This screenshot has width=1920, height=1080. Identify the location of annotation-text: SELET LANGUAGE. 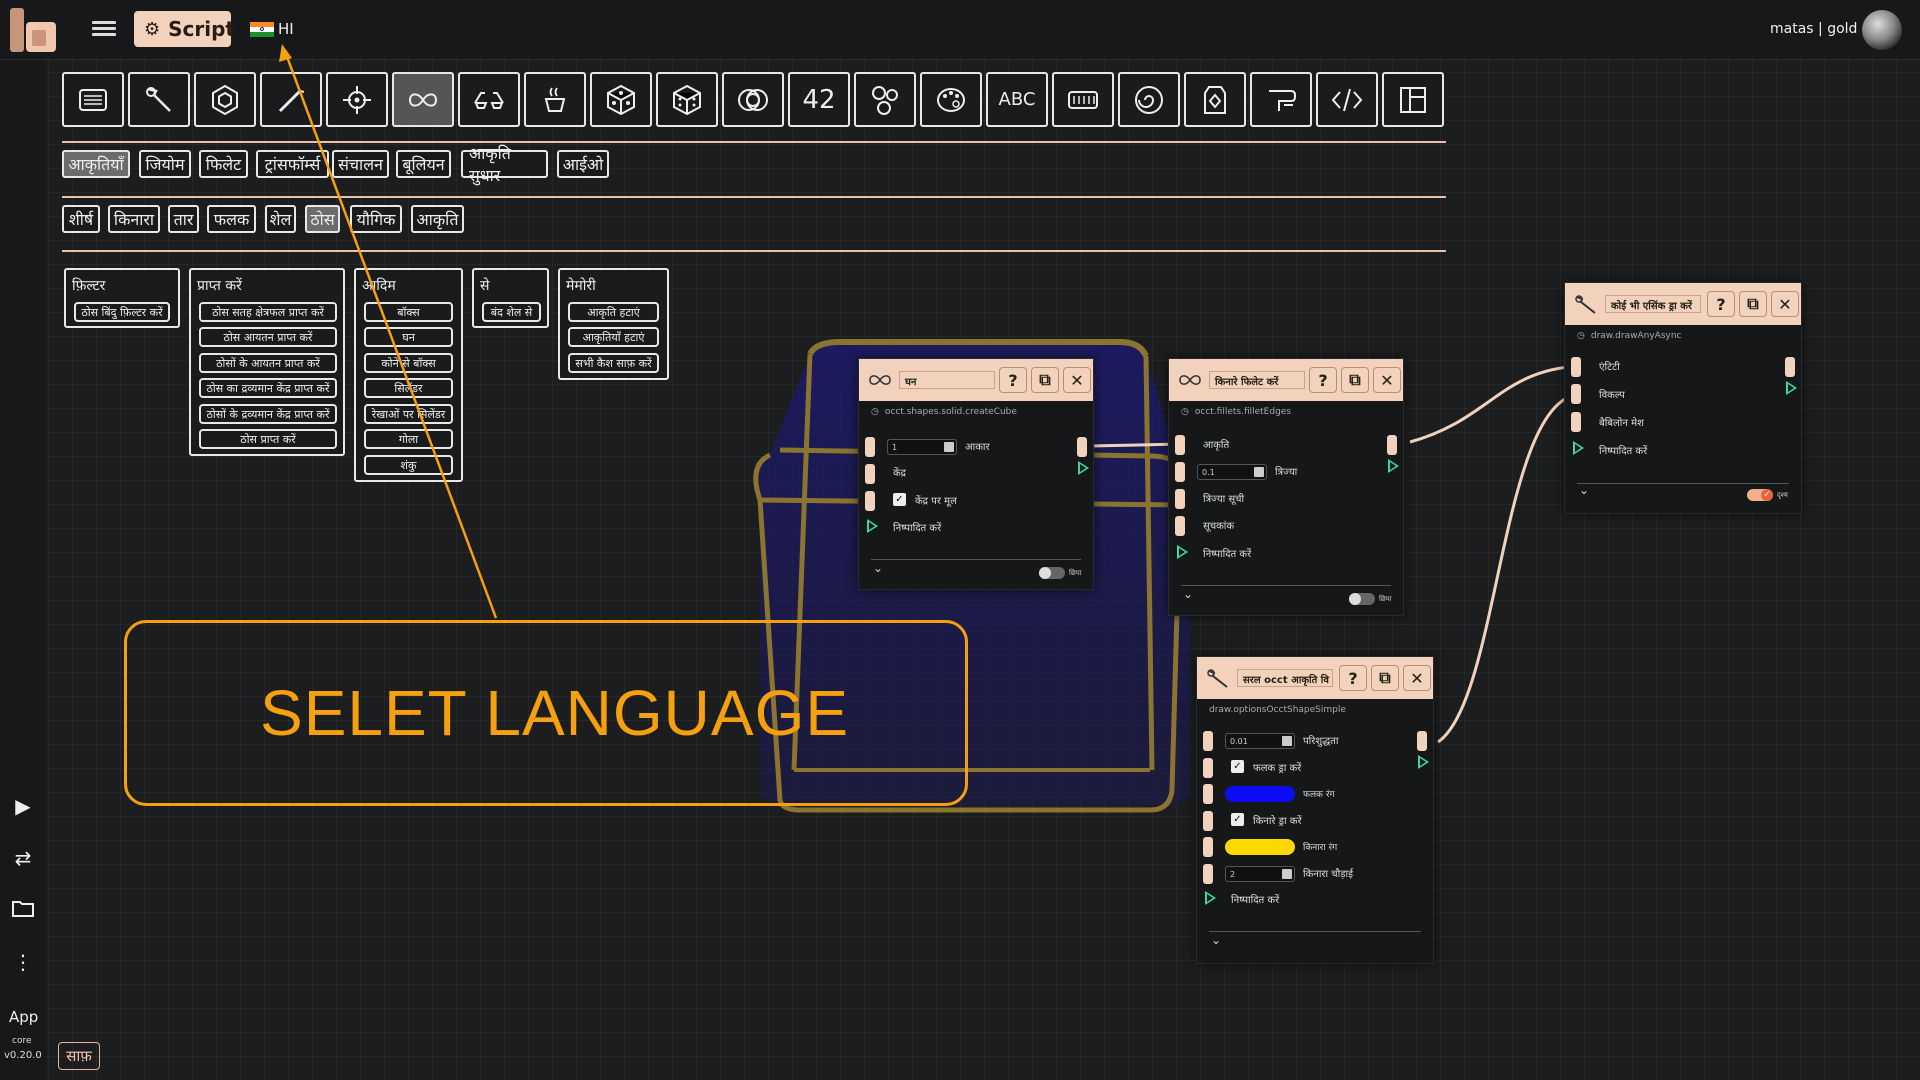
(555, 713).